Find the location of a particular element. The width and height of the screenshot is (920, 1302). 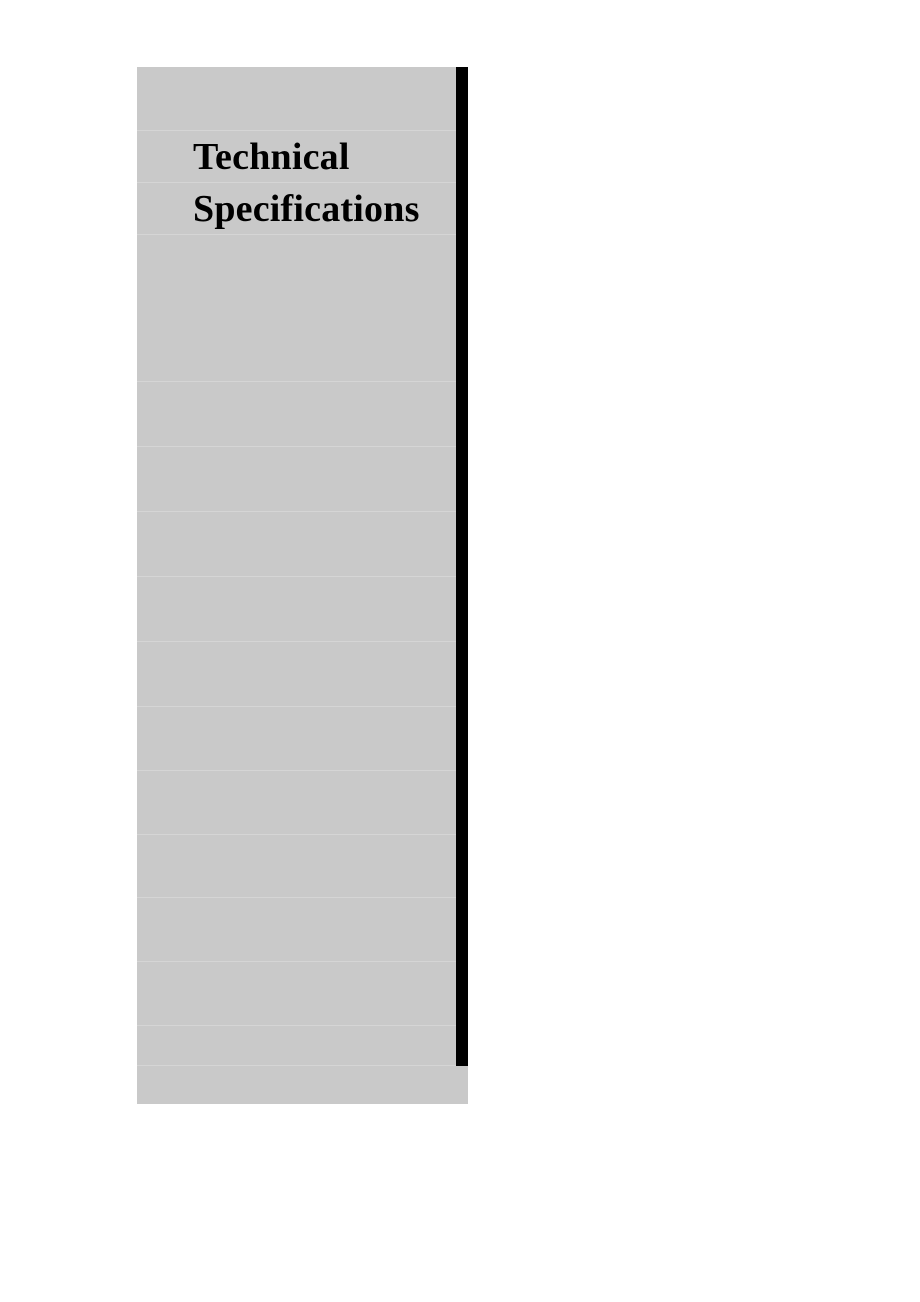

table-row: Technical is located at coordinates (302, 156).